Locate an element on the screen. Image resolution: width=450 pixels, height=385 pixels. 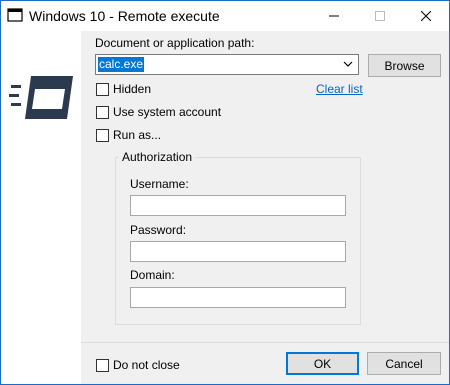
cancel-button: Cancel is located at coordinates (404, 363).